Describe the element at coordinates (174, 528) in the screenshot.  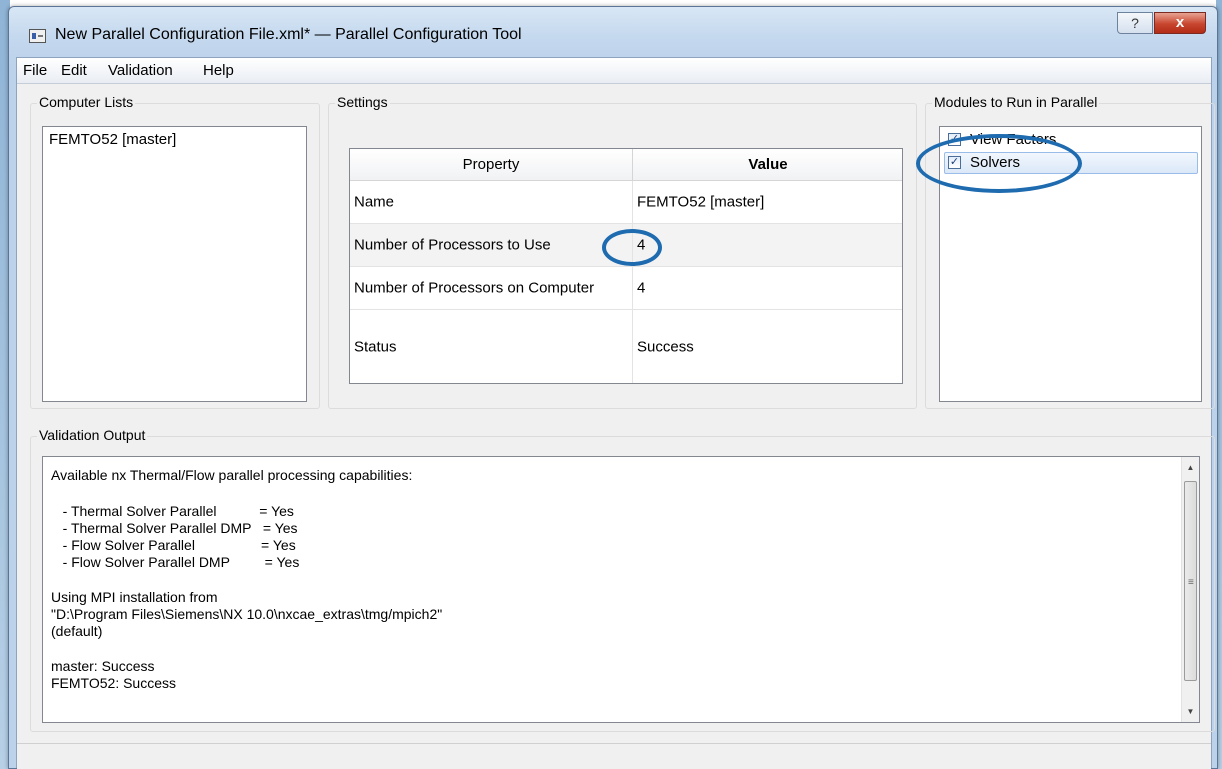
I see `output-line: - Thermal Solver Parallel DMP = Yes` at that location.